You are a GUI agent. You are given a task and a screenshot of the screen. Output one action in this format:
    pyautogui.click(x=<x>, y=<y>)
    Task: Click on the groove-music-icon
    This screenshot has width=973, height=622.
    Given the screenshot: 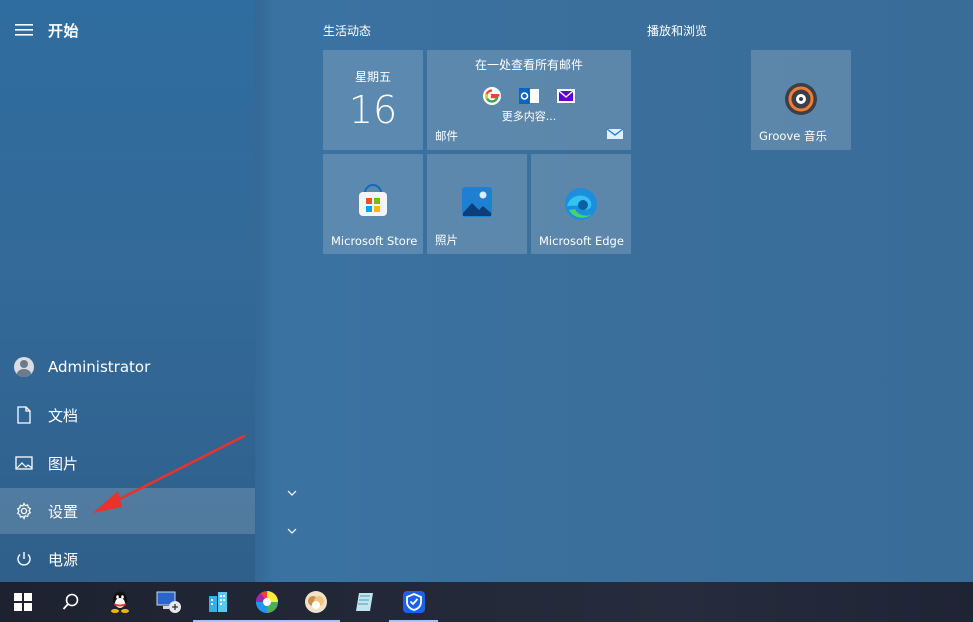 What is the action you would take?
    pyautogui.click(x=801, y=101)
    